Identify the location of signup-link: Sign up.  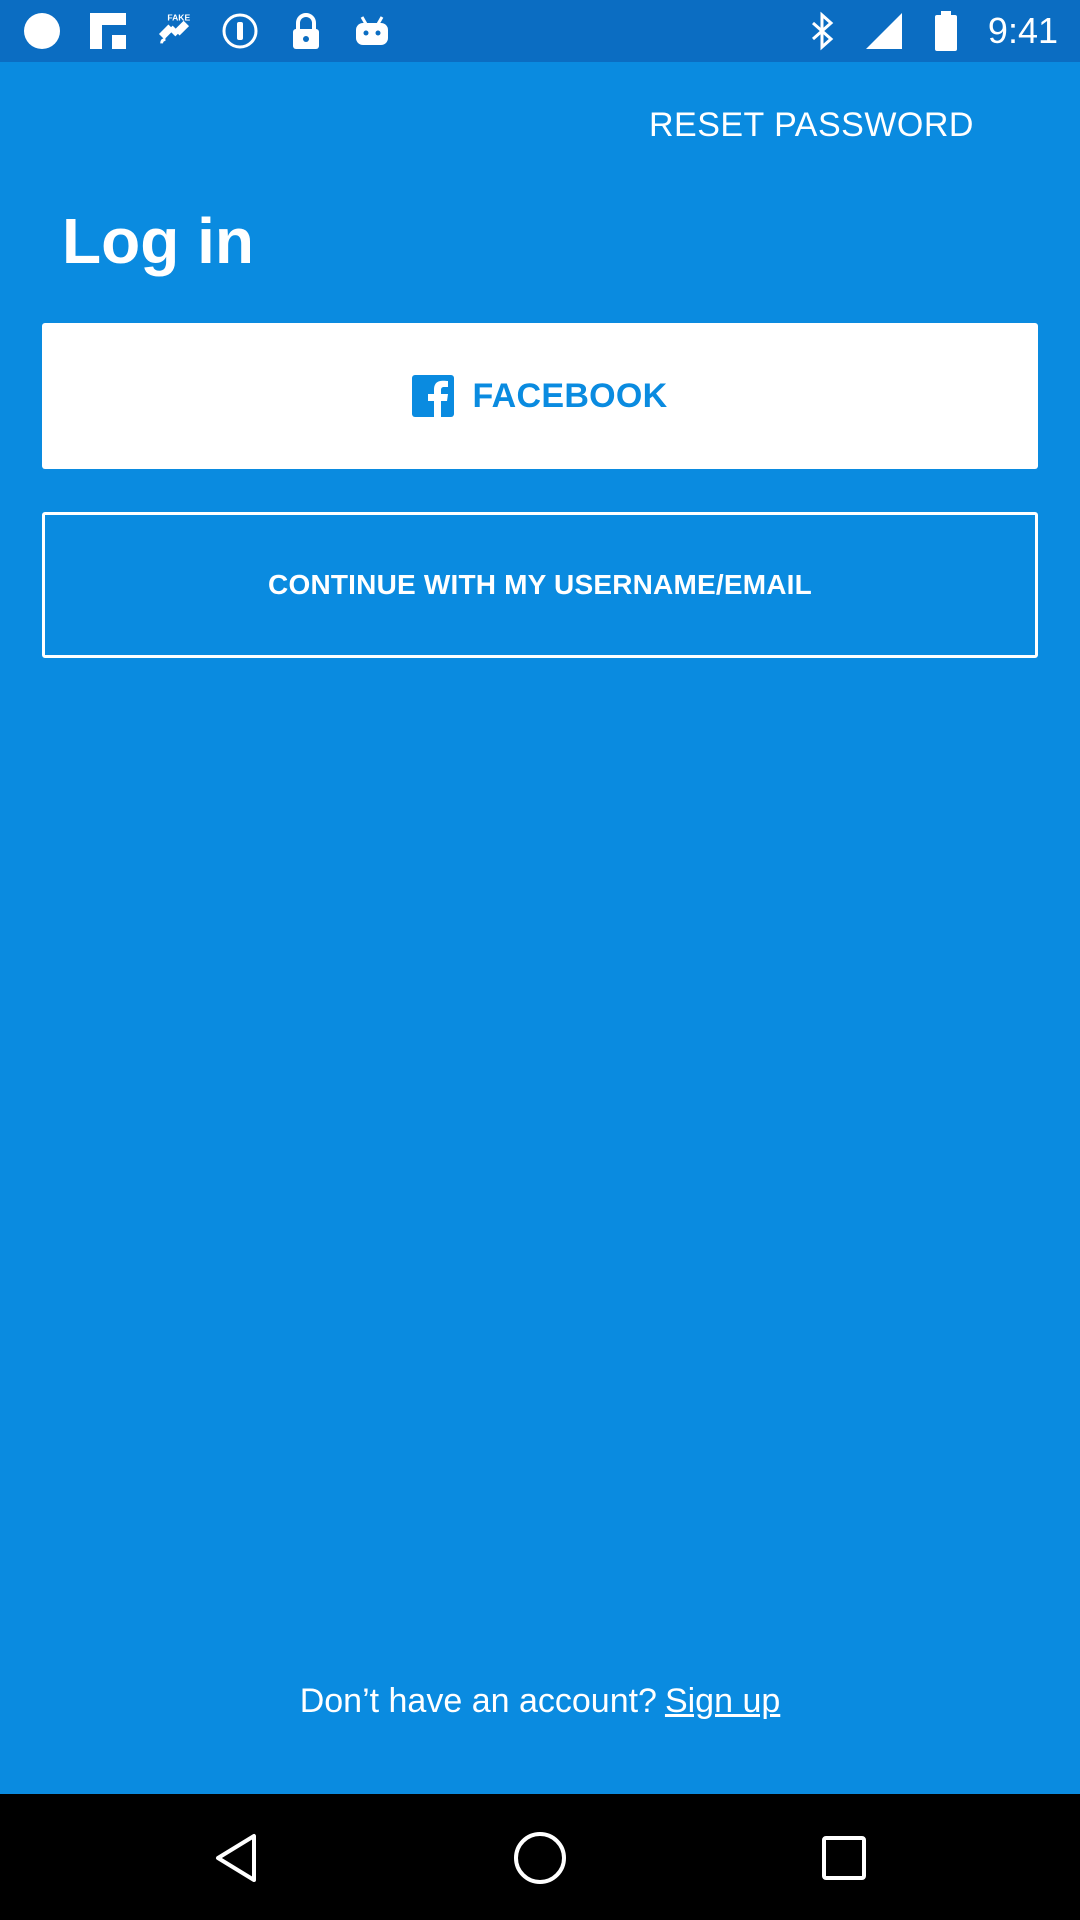
(722, 1701).